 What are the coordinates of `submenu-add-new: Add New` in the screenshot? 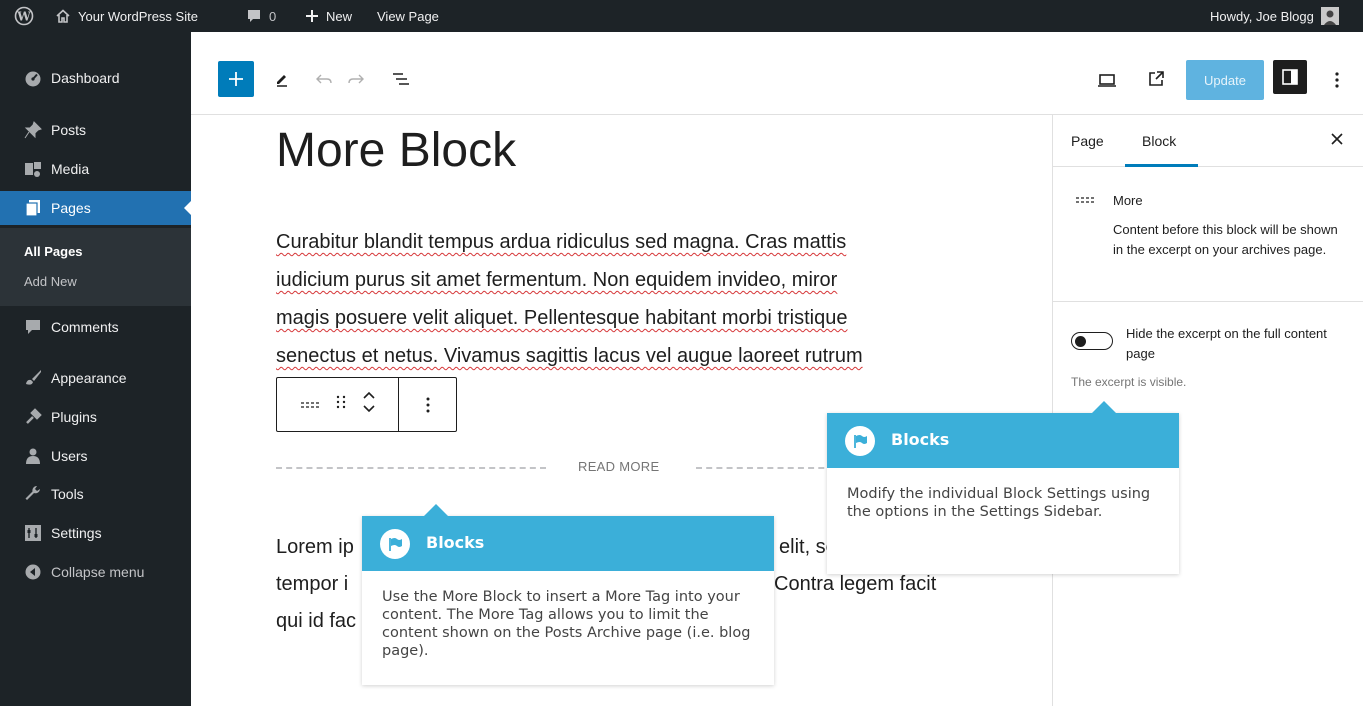 It's located at (50, 281).